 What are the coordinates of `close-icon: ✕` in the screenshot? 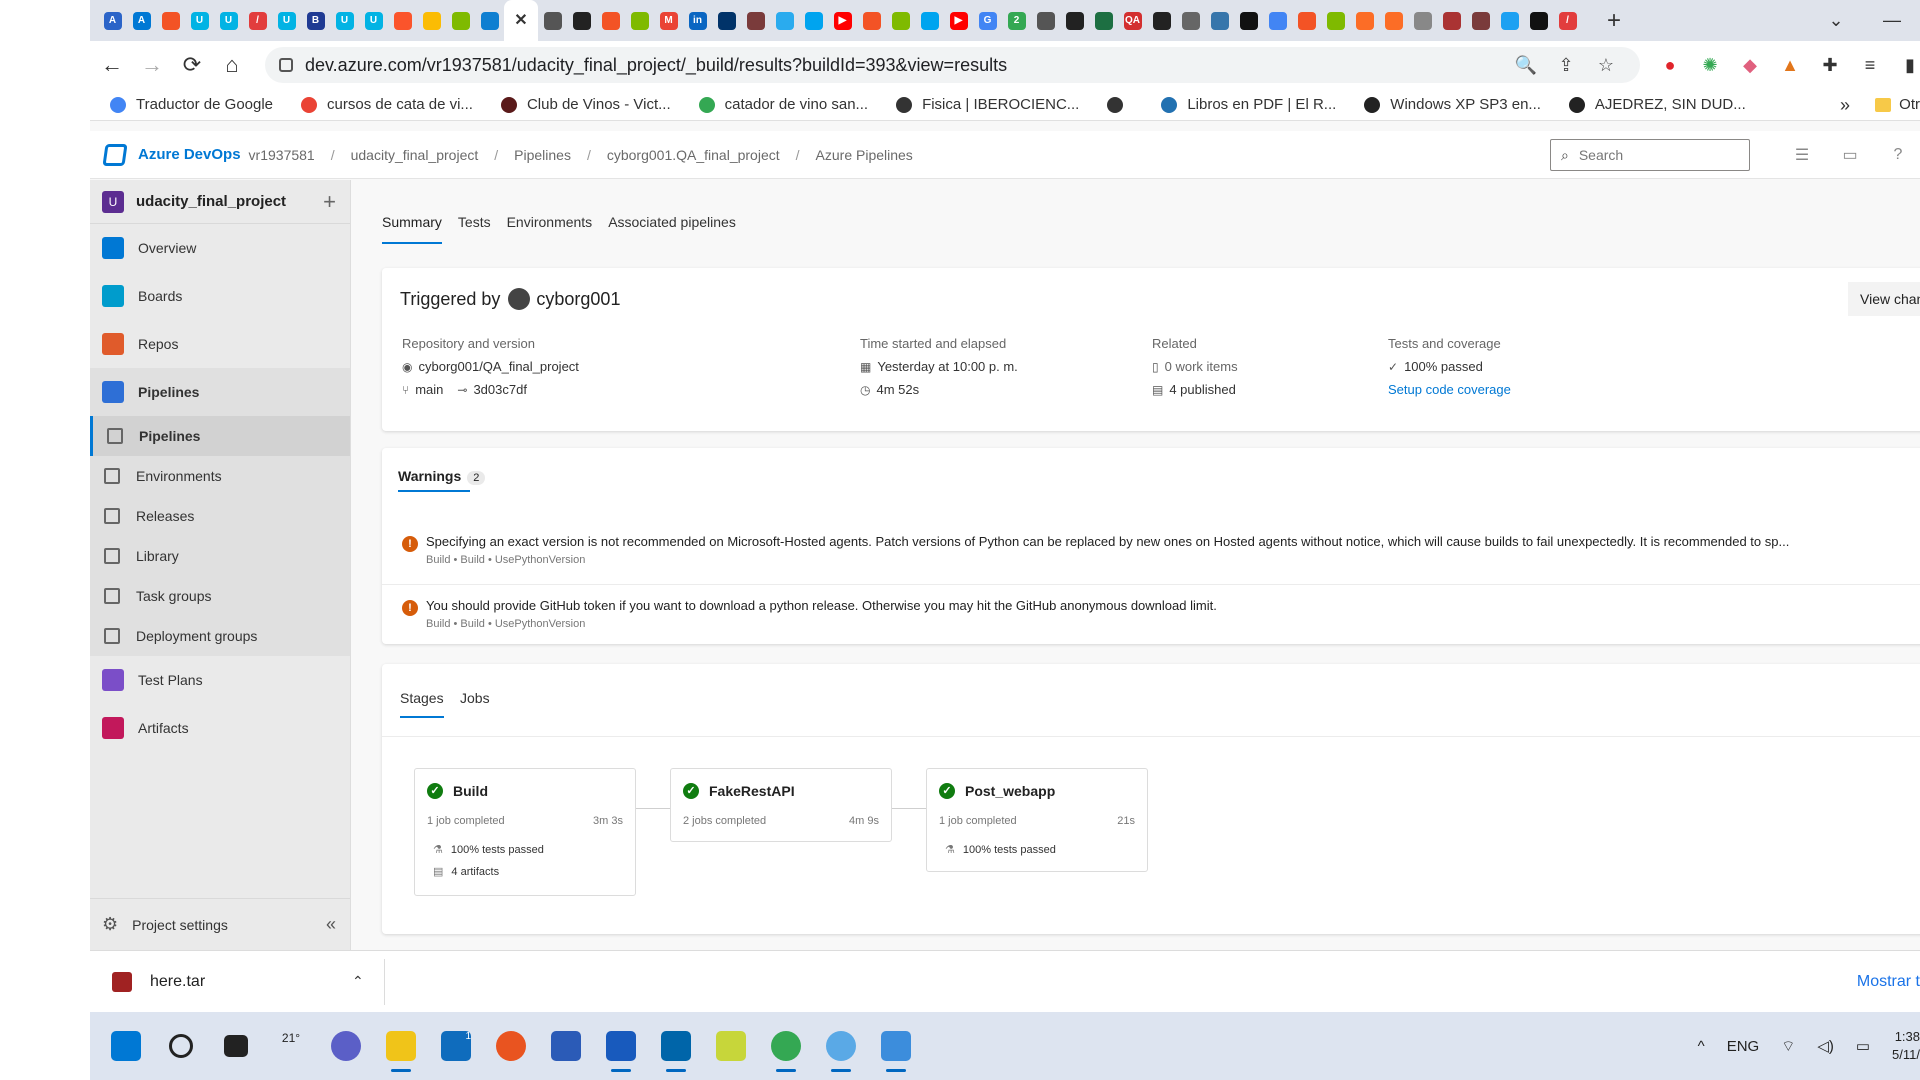 It's located at (521, 21).